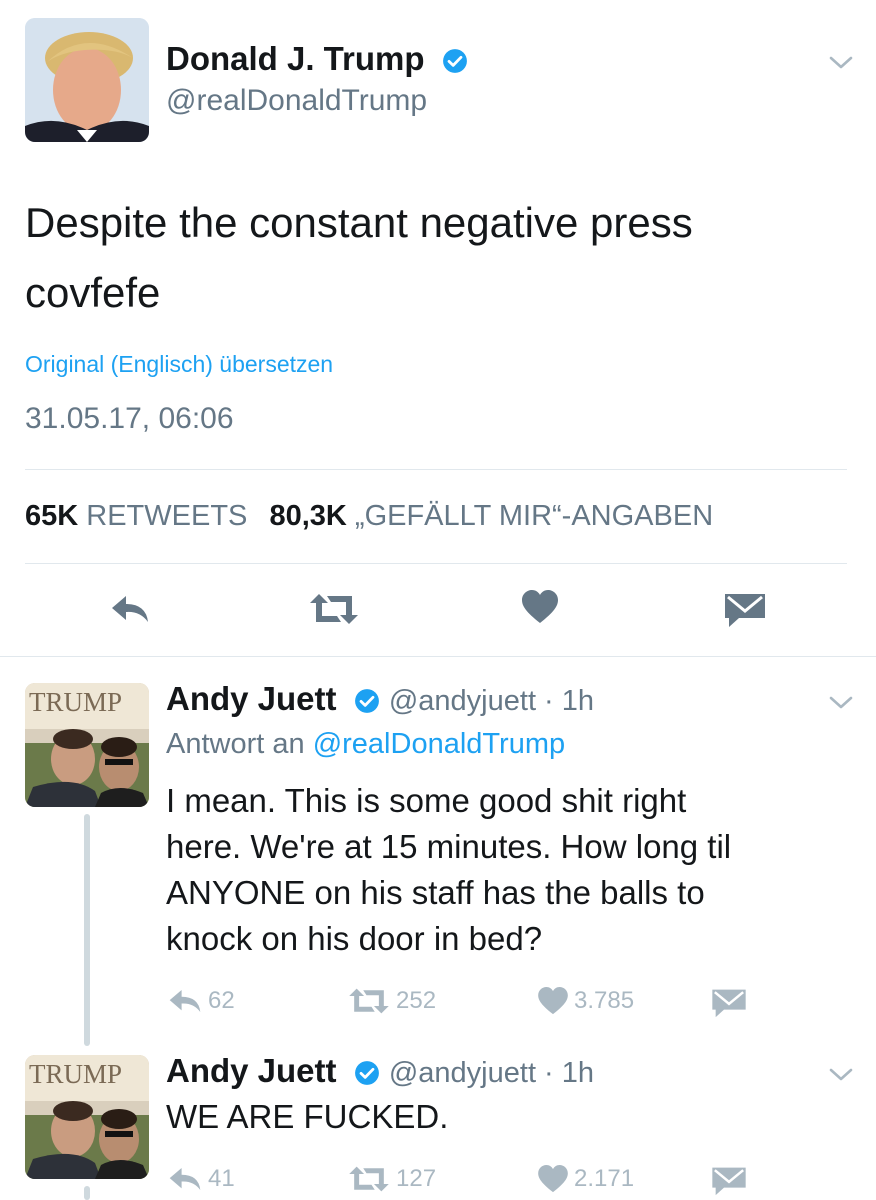 This screenshot has width=876, height=1200. I want to click on reply-text-line: WE ARE FUCKED., so click(307, 1116).